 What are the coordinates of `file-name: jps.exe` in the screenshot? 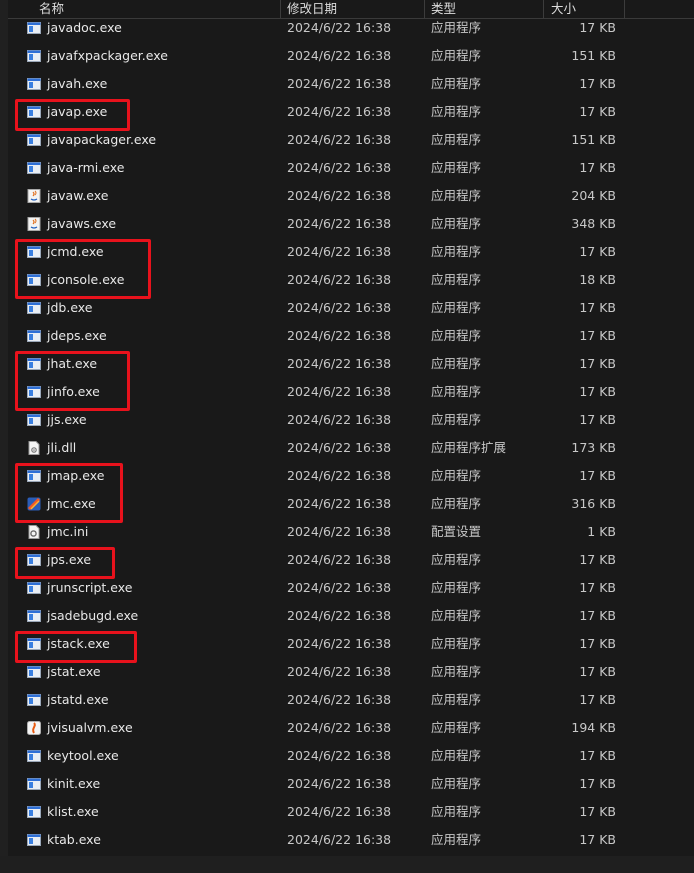 It's located at (69, 559).